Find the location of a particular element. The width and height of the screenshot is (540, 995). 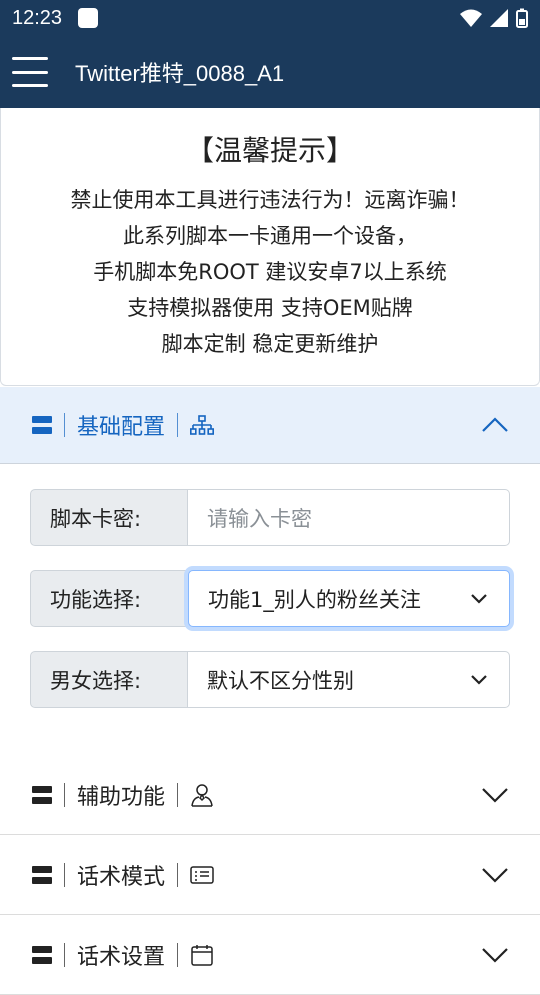

gender-label: 男女选择: is located at coordinates (109, 679).